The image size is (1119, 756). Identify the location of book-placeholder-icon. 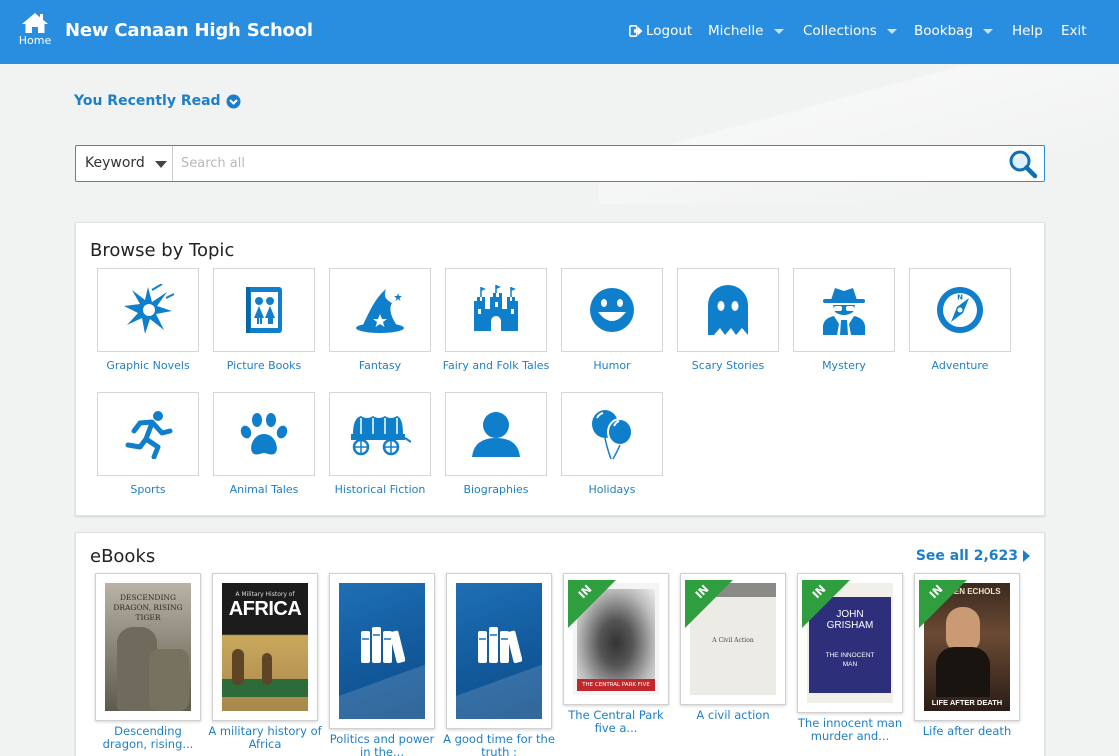
(383, 645).